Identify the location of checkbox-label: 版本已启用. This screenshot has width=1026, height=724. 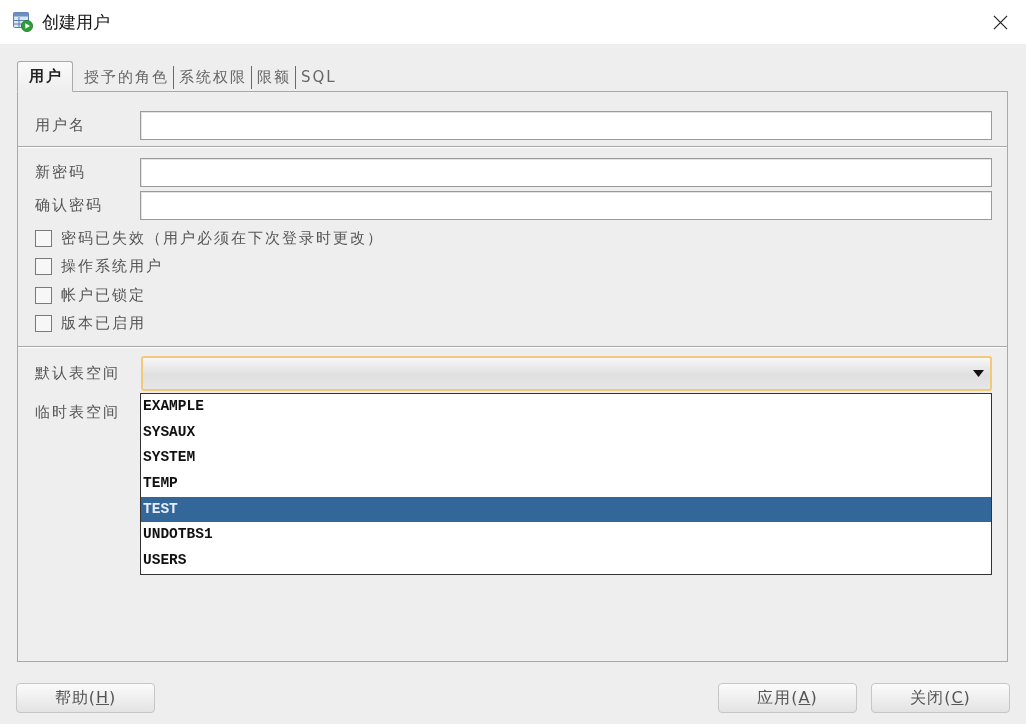
(103, 324).